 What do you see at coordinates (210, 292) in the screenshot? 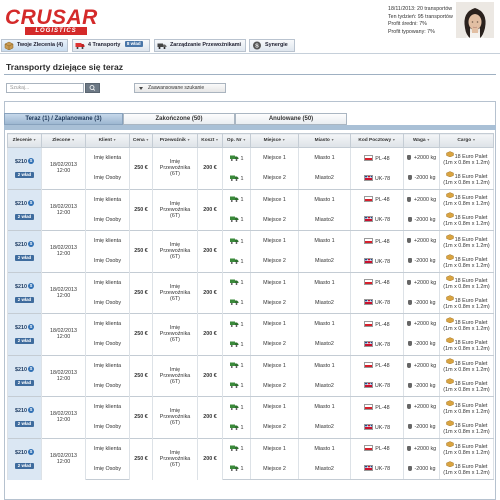
I see `cost-value: 200 €` at bounding box center [210, 292].